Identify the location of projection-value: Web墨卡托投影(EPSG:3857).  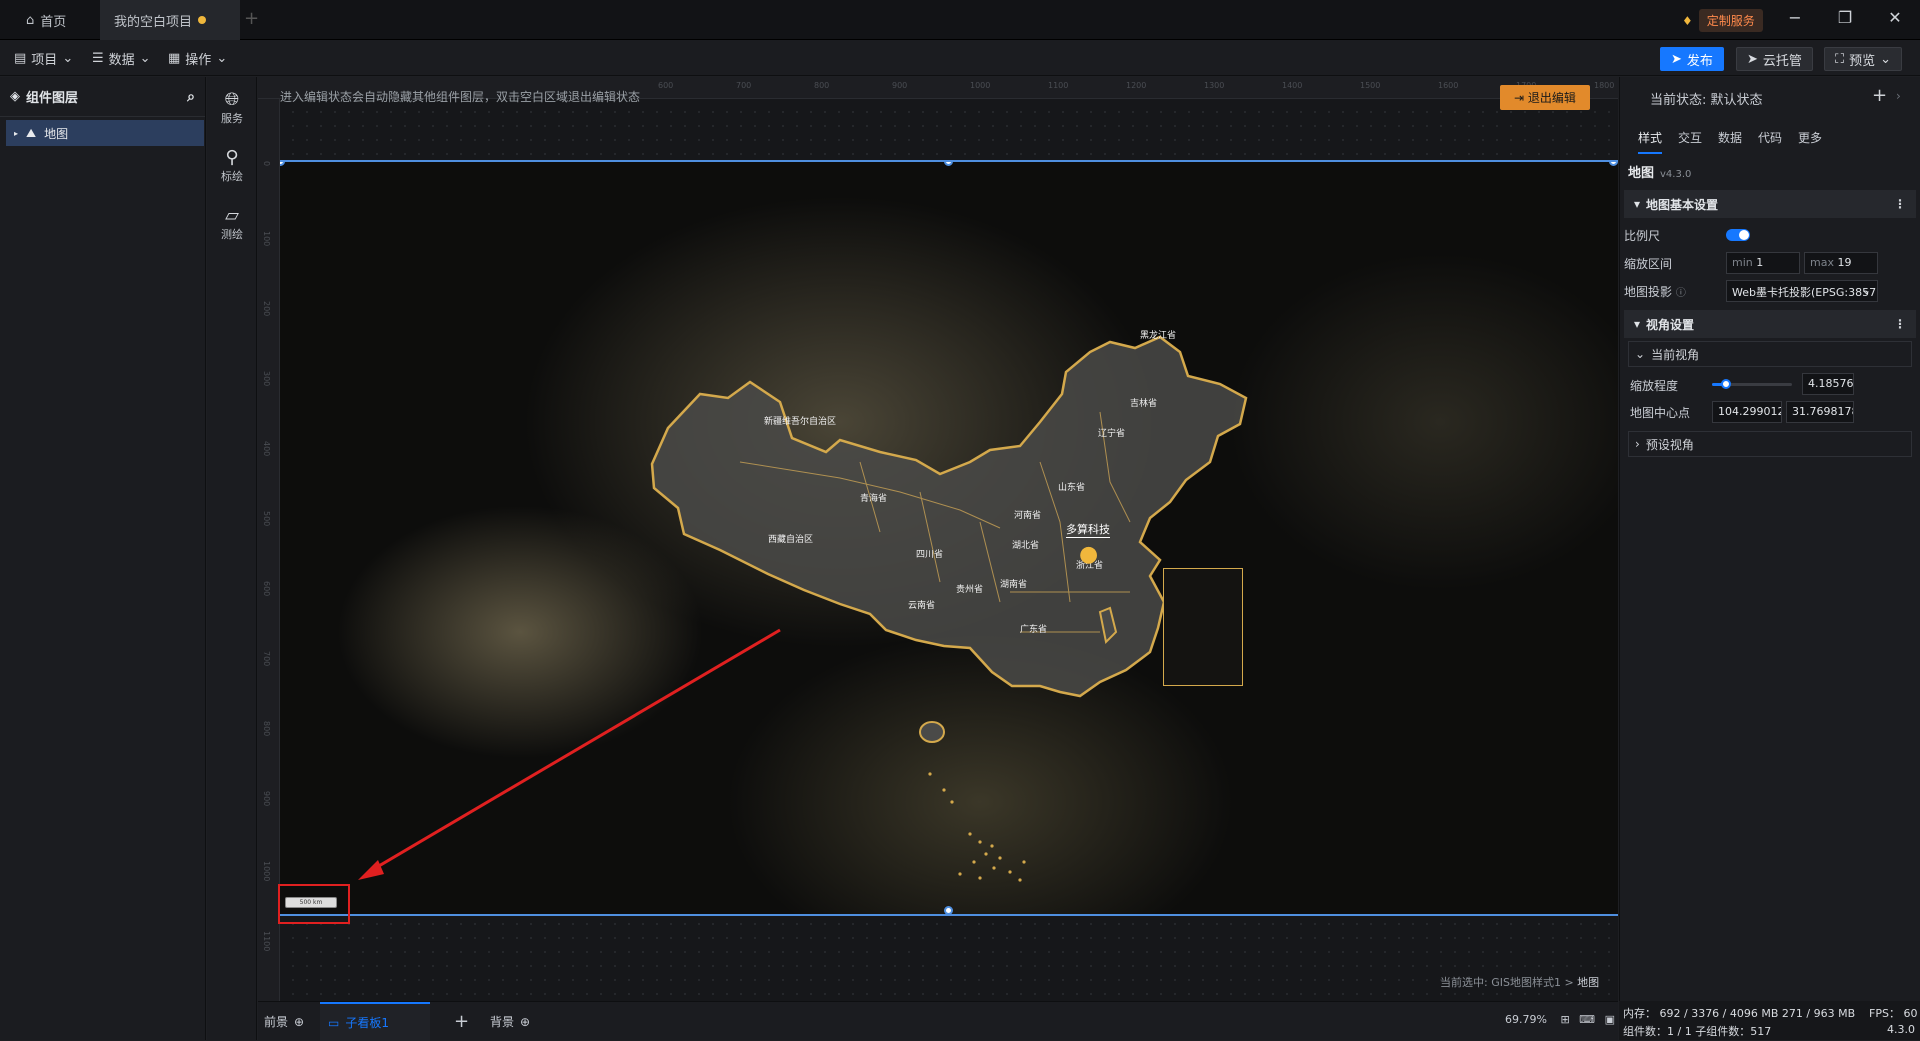
(1805, 292).